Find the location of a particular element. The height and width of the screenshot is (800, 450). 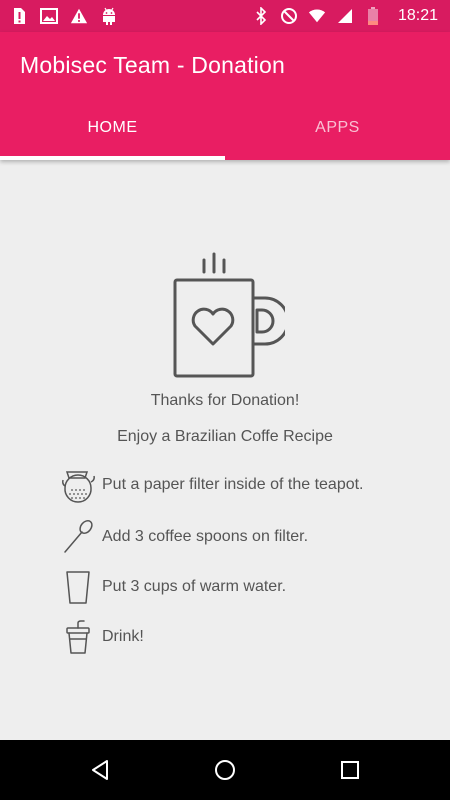

sim-alert-icon is located at coordinates (19, 16).